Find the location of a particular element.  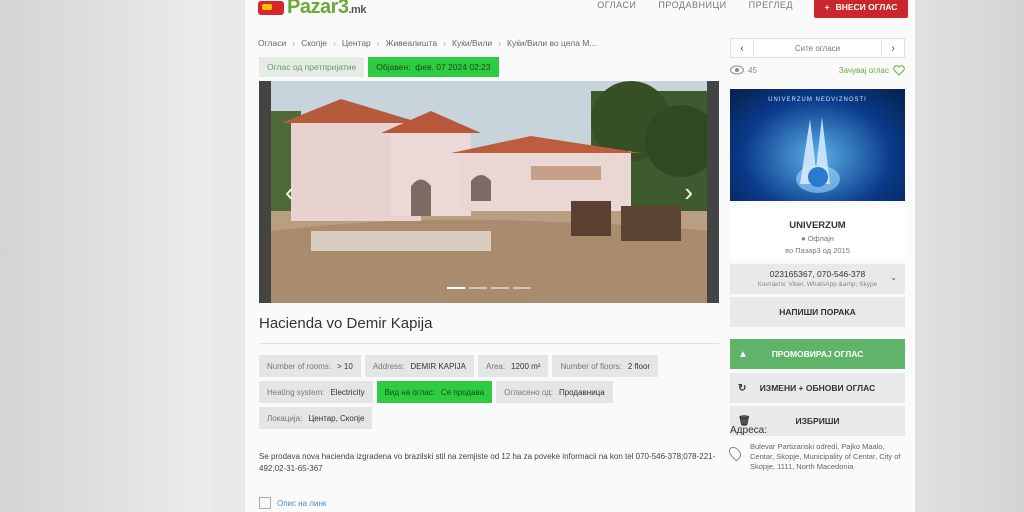

nav-overview: ПРЕГЛЕД is located at coordinates (771, 5).